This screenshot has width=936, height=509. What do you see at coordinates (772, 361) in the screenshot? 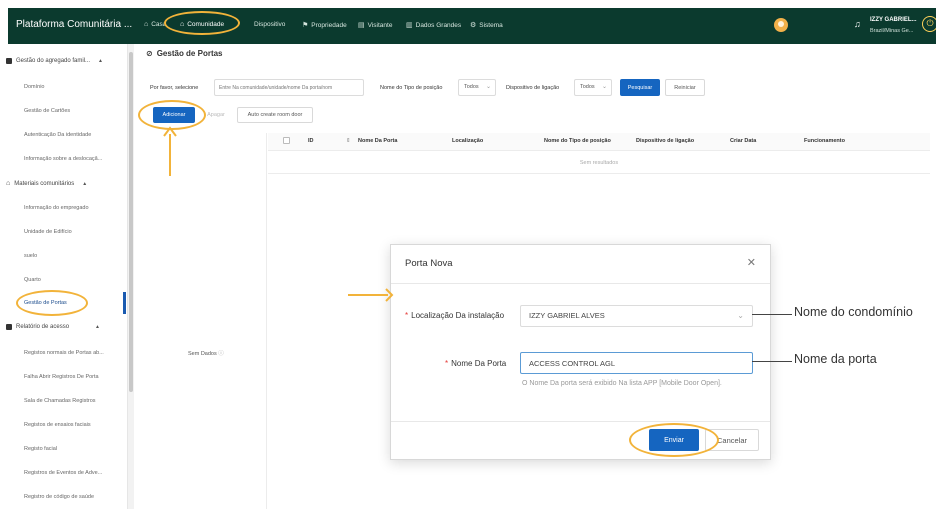
I see `door-callout-line` at bounding box center [772, 361].